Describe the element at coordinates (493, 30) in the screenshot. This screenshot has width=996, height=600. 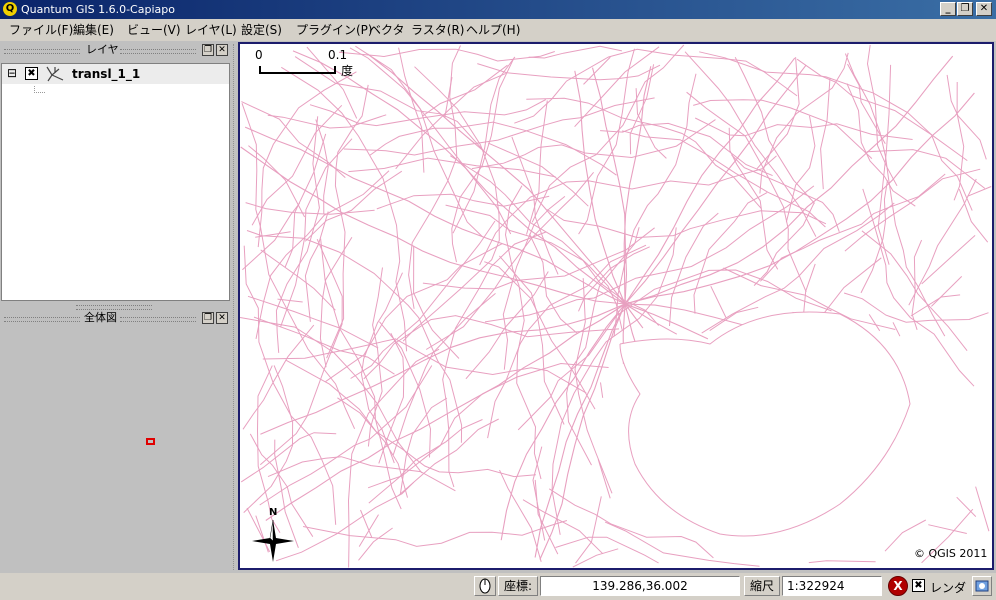
I see `menu-help: ヘルプ(H)` at that location.